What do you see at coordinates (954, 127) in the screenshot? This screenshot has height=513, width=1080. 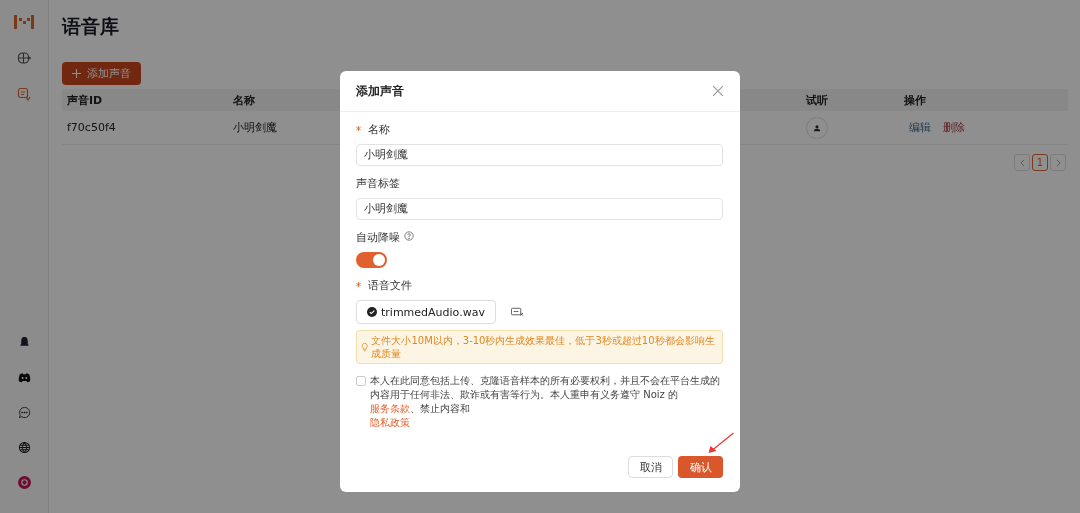 I see `delete-link: 删除` at bounding box center [954, 127].